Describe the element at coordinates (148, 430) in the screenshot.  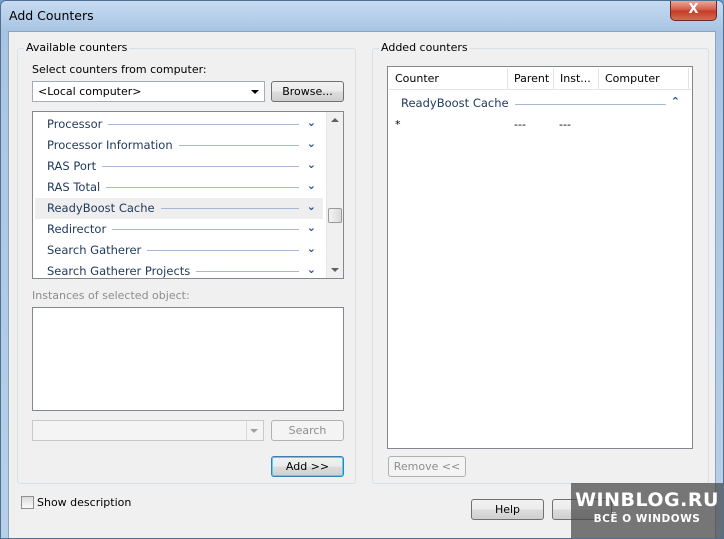
I see `search-combobox` at that location.